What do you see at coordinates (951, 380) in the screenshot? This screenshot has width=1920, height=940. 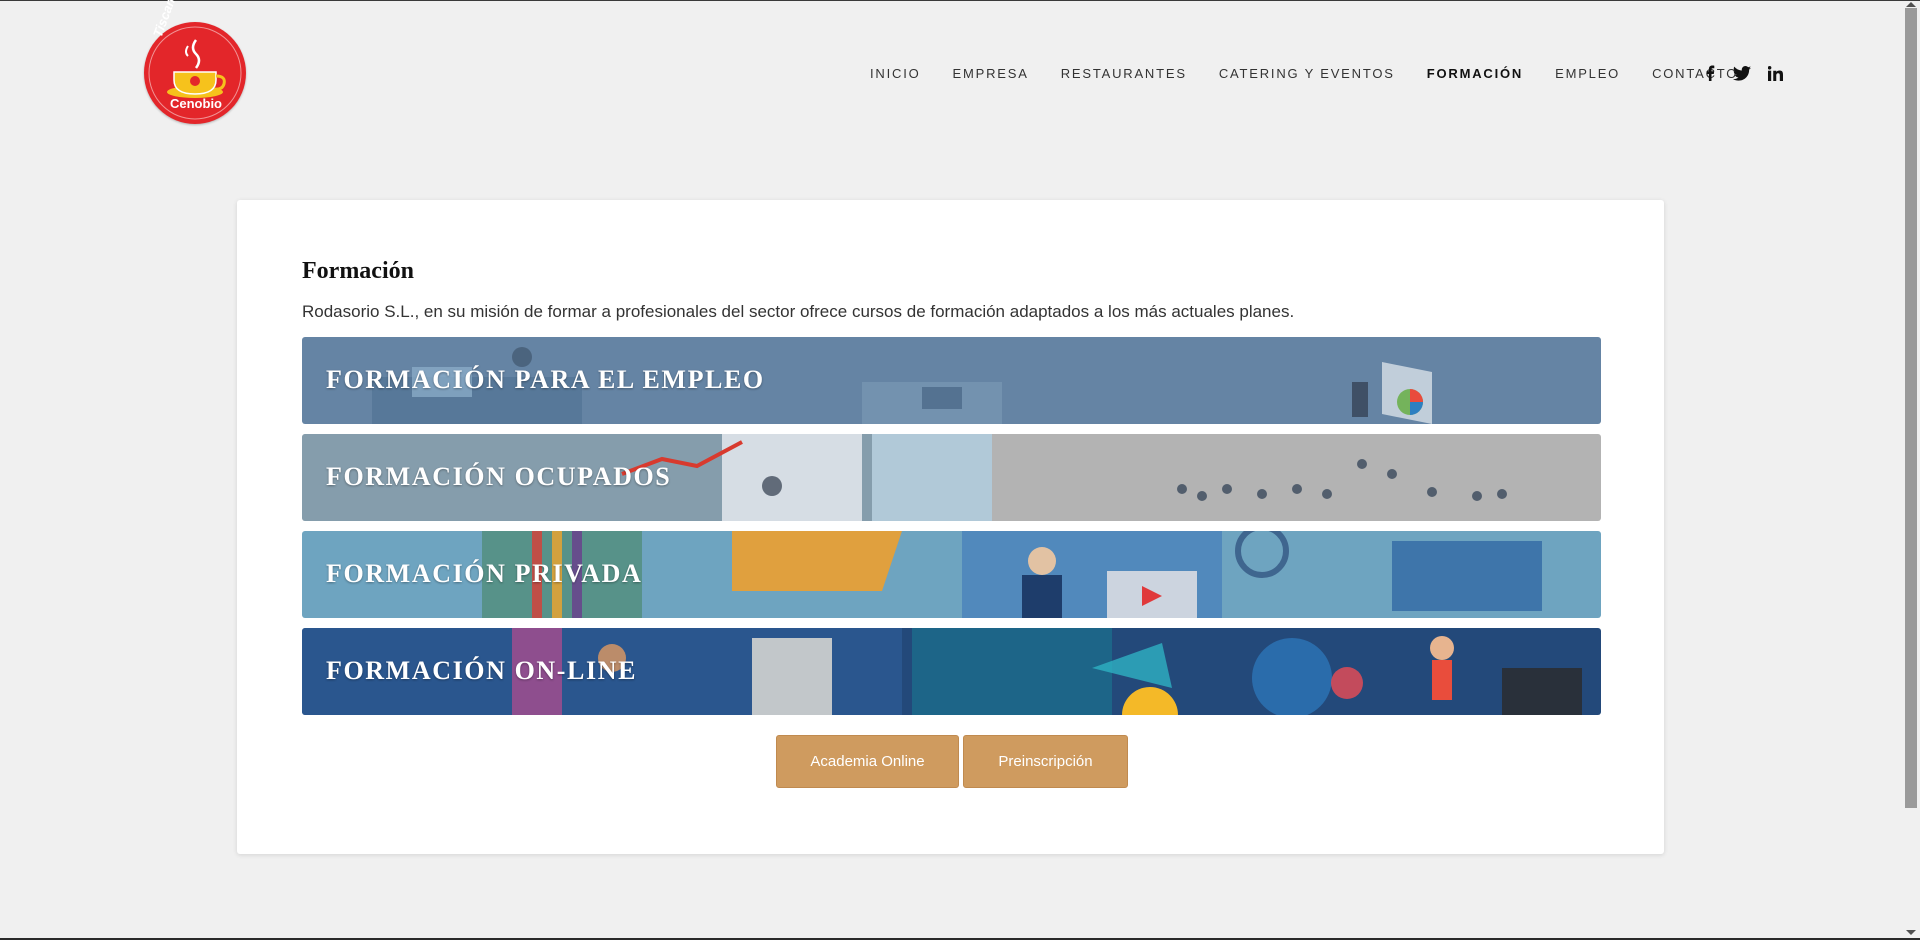 I see `banner-formacion-para-el-empleo: FORMACIÓN PARA EL EMPLEO` at bounding box center [951, 380].